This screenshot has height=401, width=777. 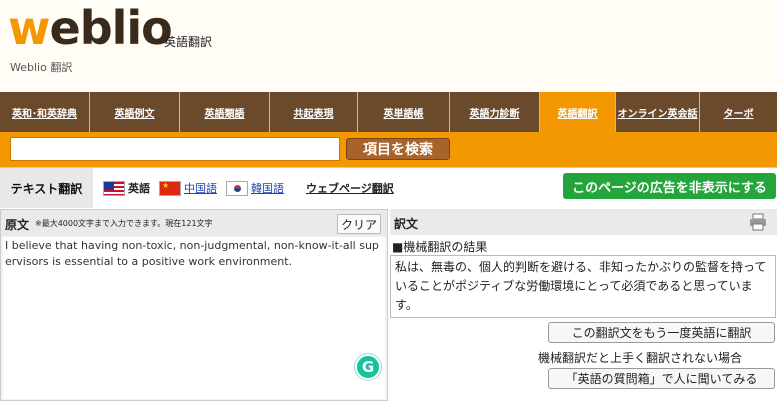 What do you see at coordinates (583, 222) in the screenshot?
I see `result-panel-header: 訳文` at bounding box center [583, 222].